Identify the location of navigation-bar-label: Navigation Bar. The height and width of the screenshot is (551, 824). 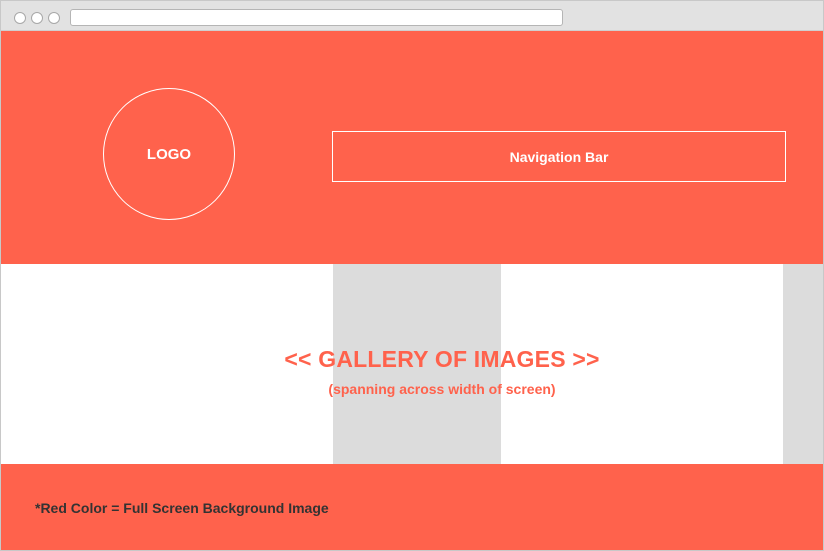
(559, 156).